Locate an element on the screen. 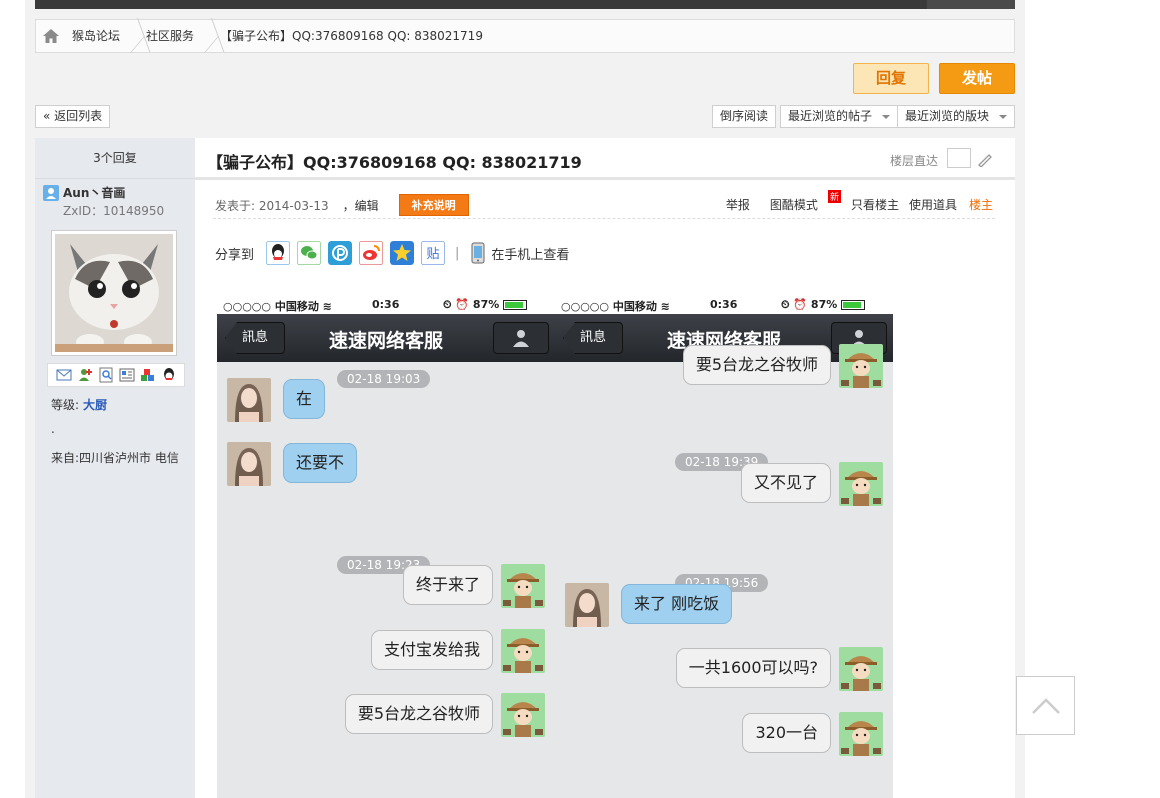 The height and width of the screenshot is (798, 1160). pengyou-share-icon is located at coordinates (340, 253).